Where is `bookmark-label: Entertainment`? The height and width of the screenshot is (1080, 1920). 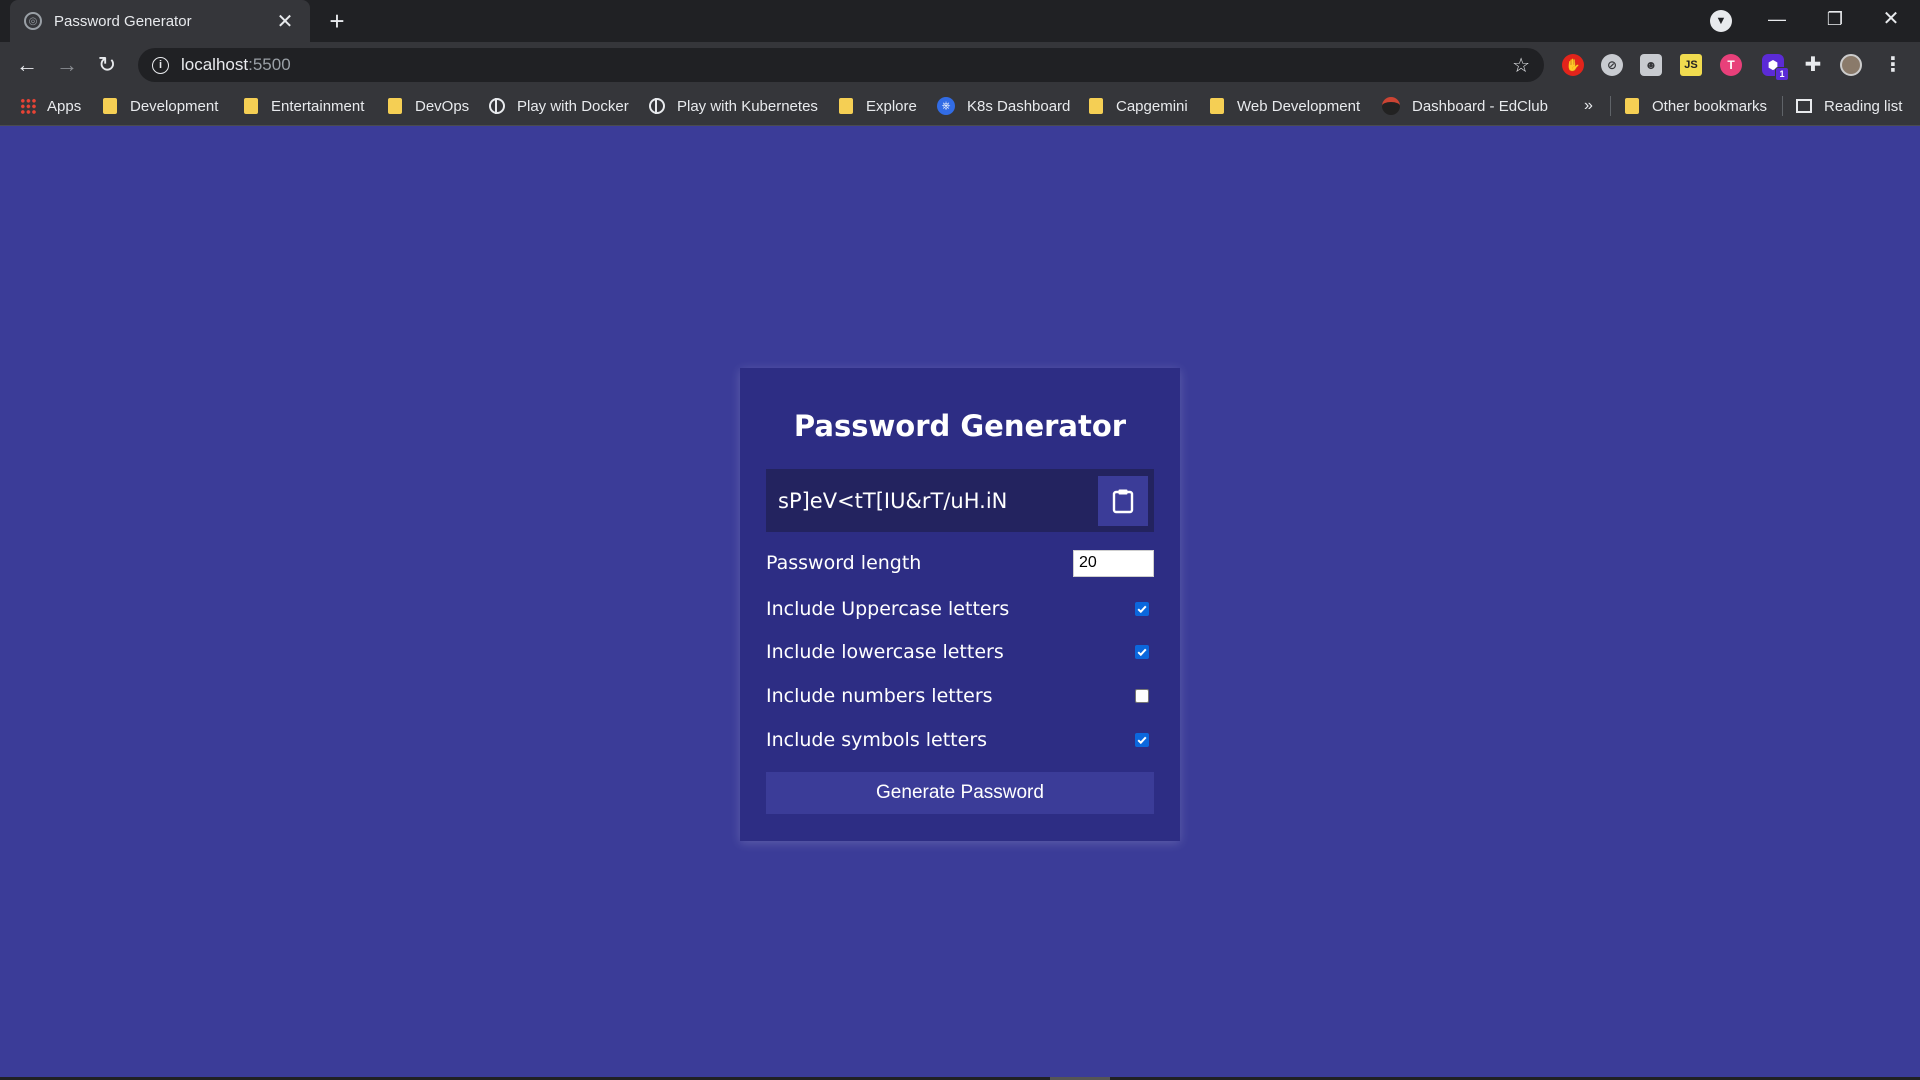 bookmark-label: Entertainment is located at coordinates (318, 106).